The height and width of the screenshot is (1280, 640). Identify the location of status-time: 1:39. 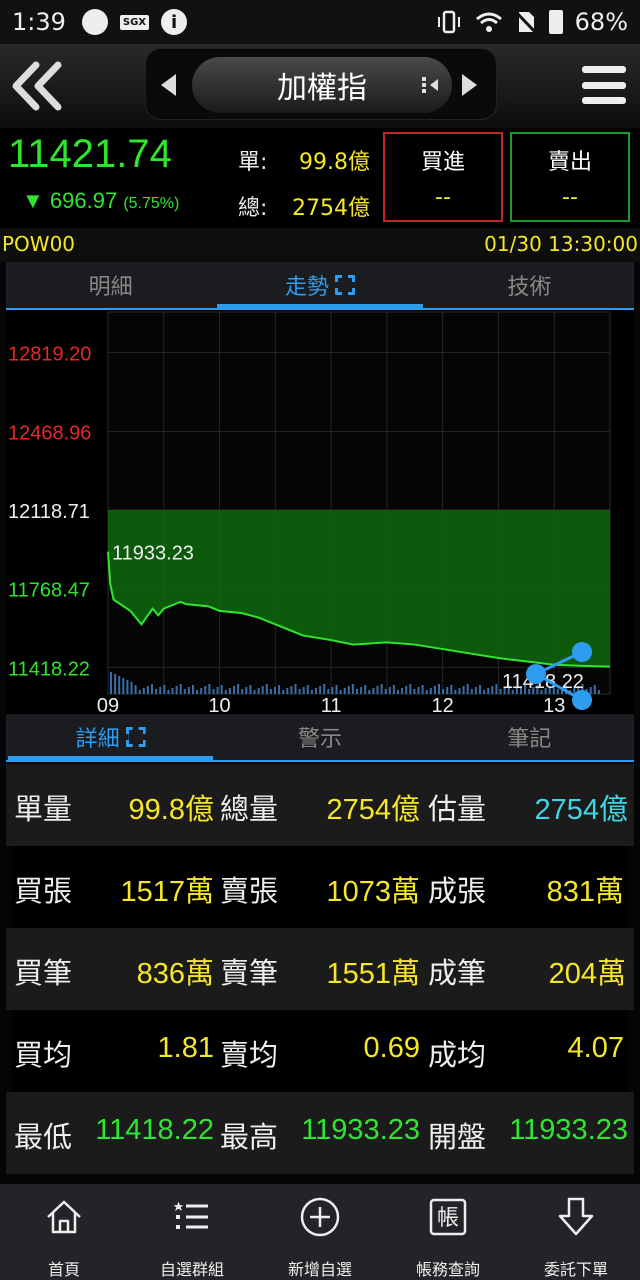
(39, 22).